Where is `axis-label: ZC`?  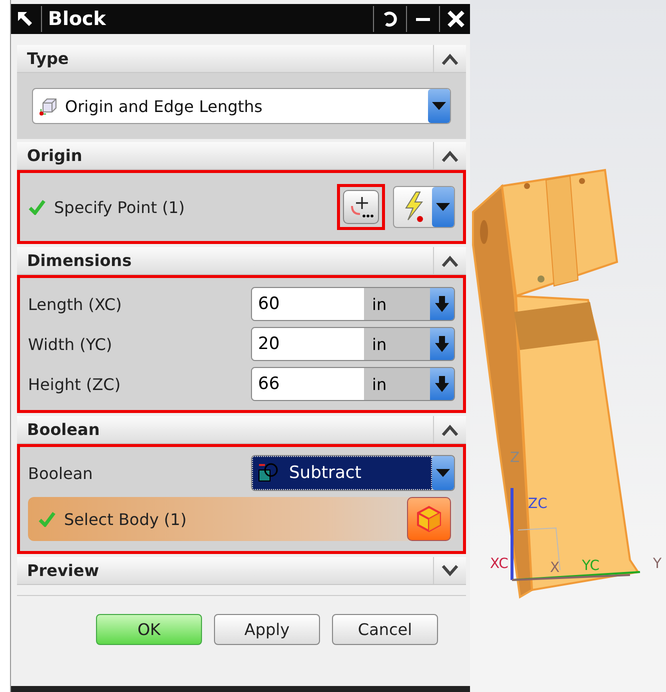 axis-label: ZC is located at coordinates (538, 504).